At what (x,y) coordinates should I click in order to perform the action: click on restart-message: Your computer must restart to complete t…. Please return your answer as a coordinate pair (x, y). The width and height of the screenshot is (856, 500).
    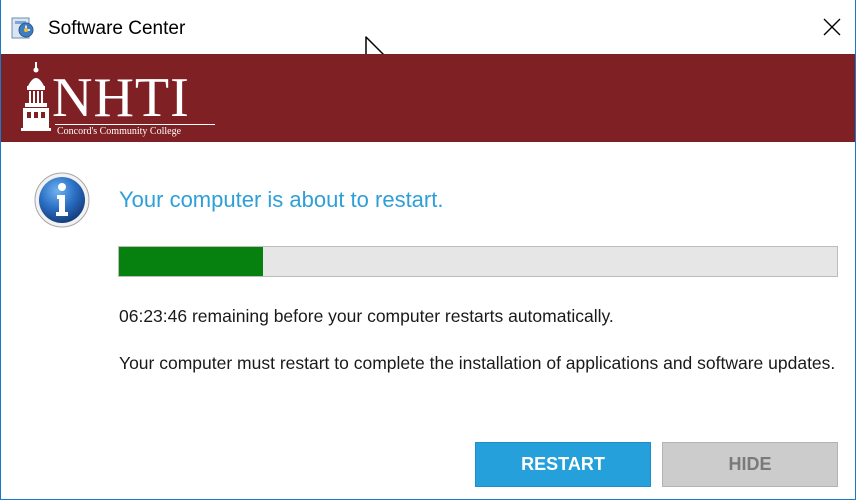
    Looking at the image, I should click on (477, 363).